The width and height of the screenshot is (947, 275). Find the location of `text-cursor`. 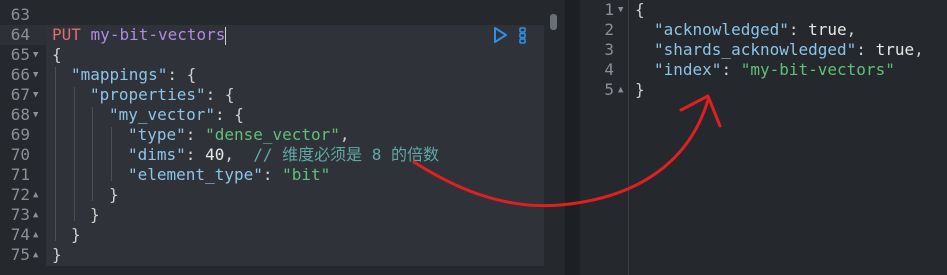

text-cursor is located at coordinates (226, 35).